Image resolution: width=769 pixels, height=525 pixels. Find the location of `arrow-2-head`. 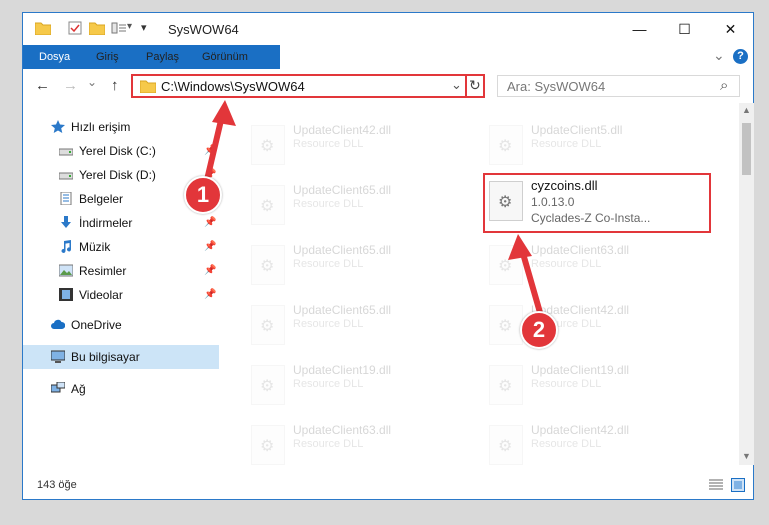

arrow-2-head is located at coordinates (520, 247).